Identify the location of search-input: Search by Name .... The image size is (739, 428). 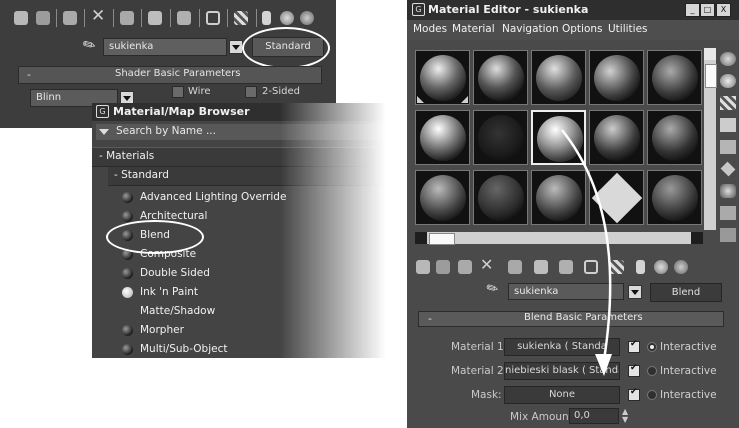
(166, 131).